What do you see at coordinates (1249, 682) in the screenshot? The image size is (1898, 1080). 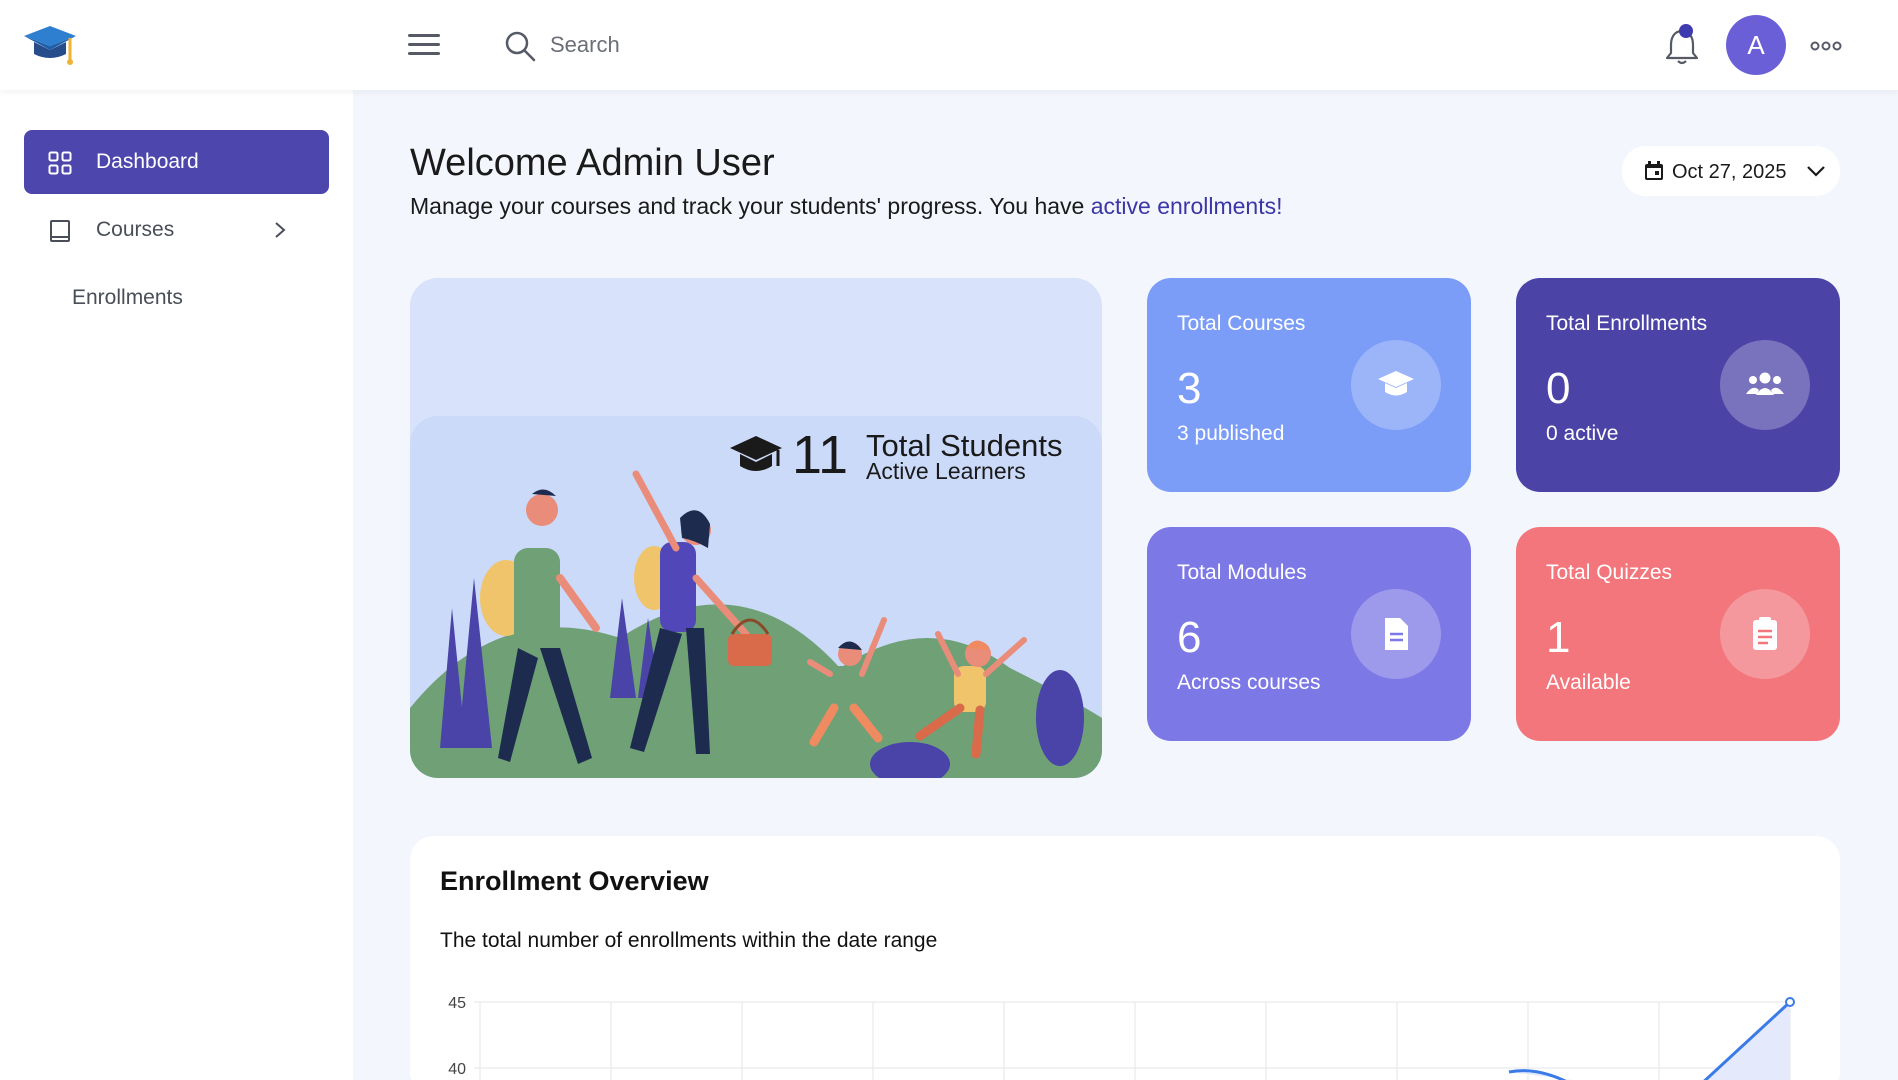 I see `stat-subtitle: Across courses` at bounding box center [1249, 682].